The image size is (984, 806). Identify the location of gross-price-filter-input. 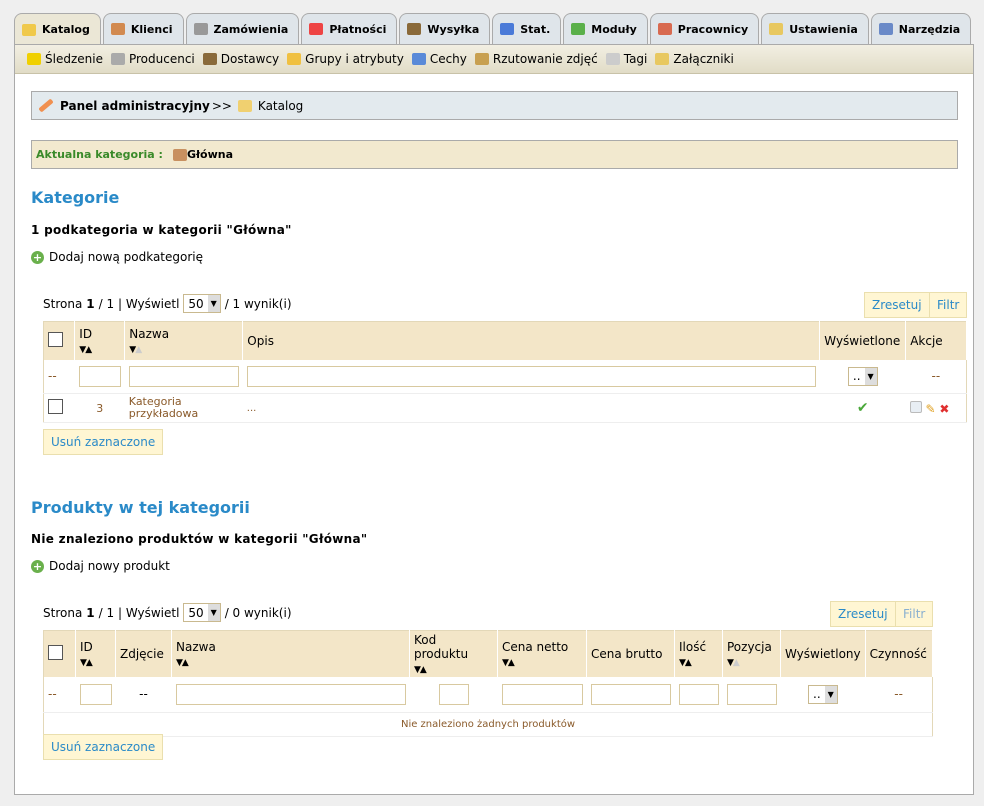
(630, 694).